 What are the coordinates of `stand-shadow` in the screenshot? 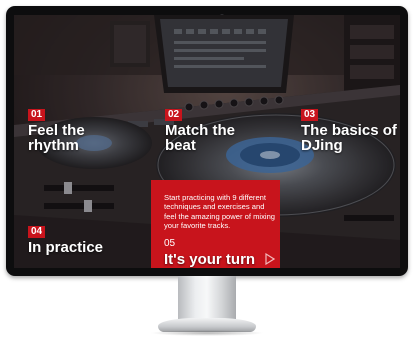 It's located at (207, 333).